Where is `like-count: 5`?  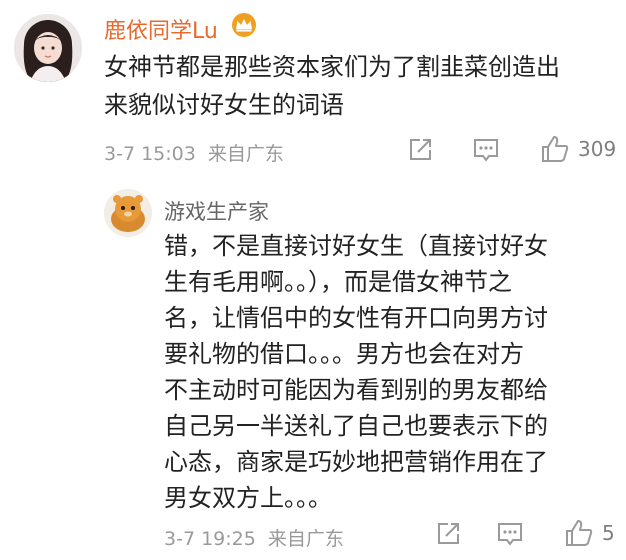 like-count: 5 is located at coordinates (608, 533).